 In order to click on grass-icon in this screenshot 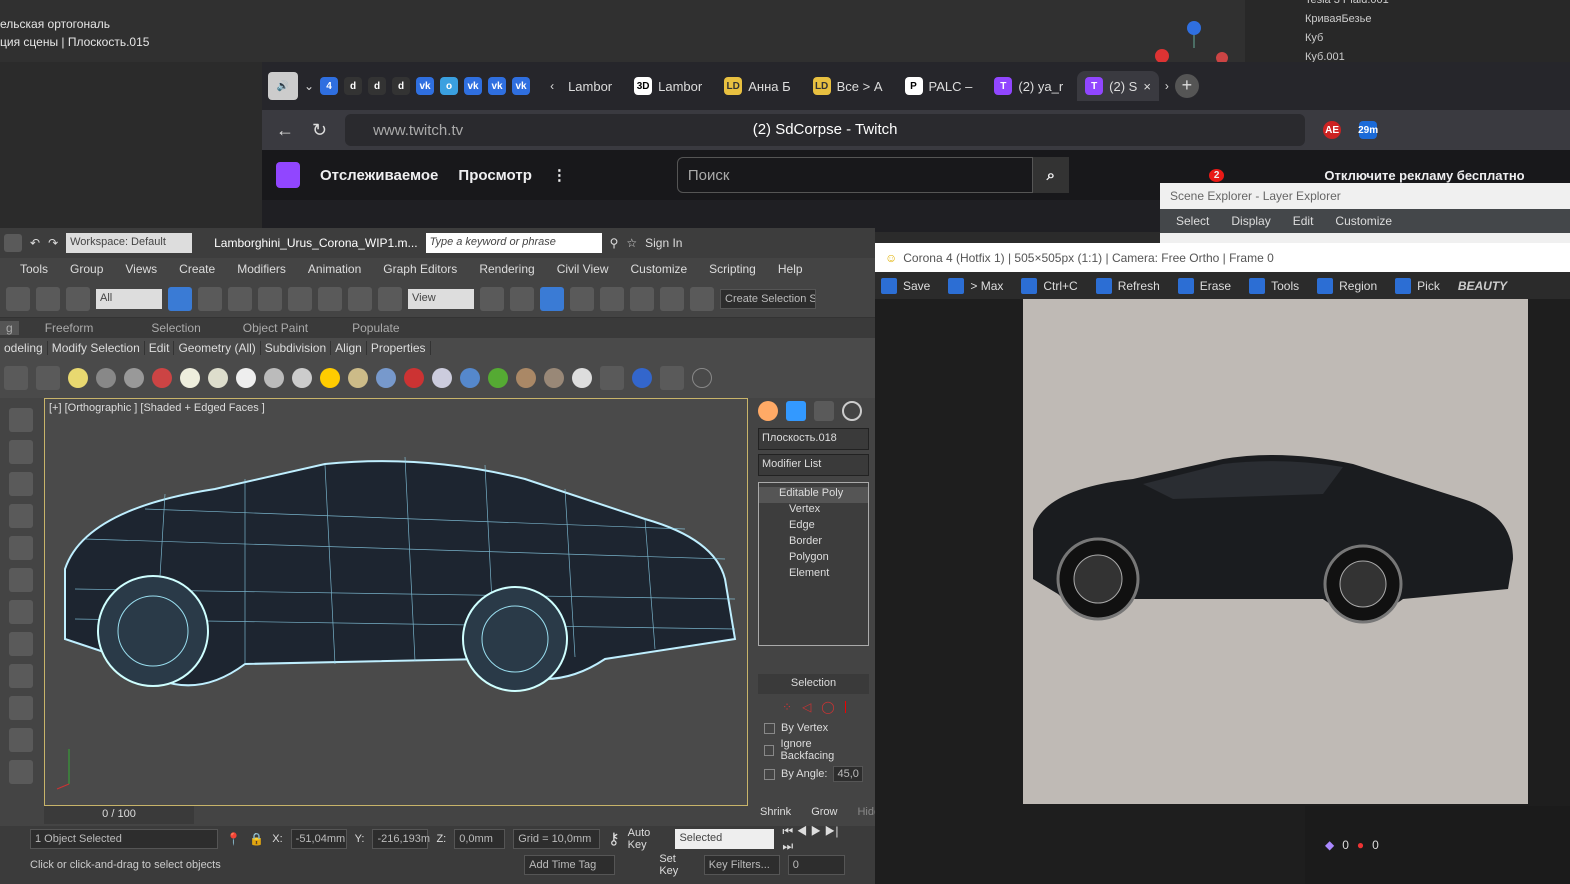, I will do `click(498, 378)`.